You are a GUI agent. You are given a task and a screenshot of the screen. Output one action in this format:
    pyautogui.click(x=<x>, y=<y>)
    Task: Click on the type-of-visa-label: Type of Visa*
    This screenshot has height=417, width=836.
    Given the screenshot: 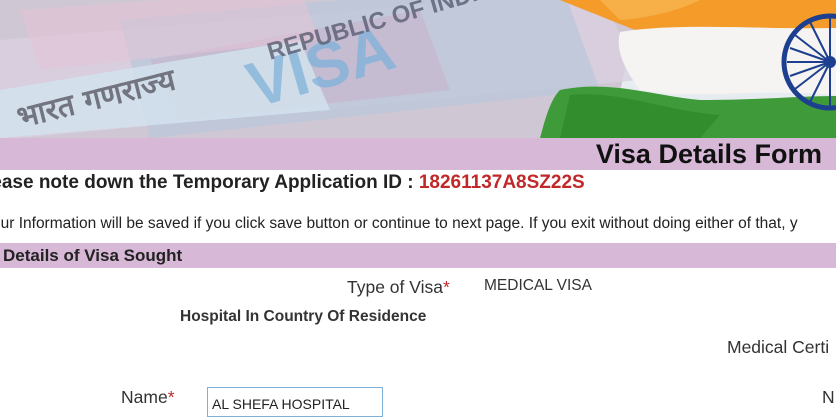 What is the action you would take?
    pyautogui.click(x=398, y=287)
    